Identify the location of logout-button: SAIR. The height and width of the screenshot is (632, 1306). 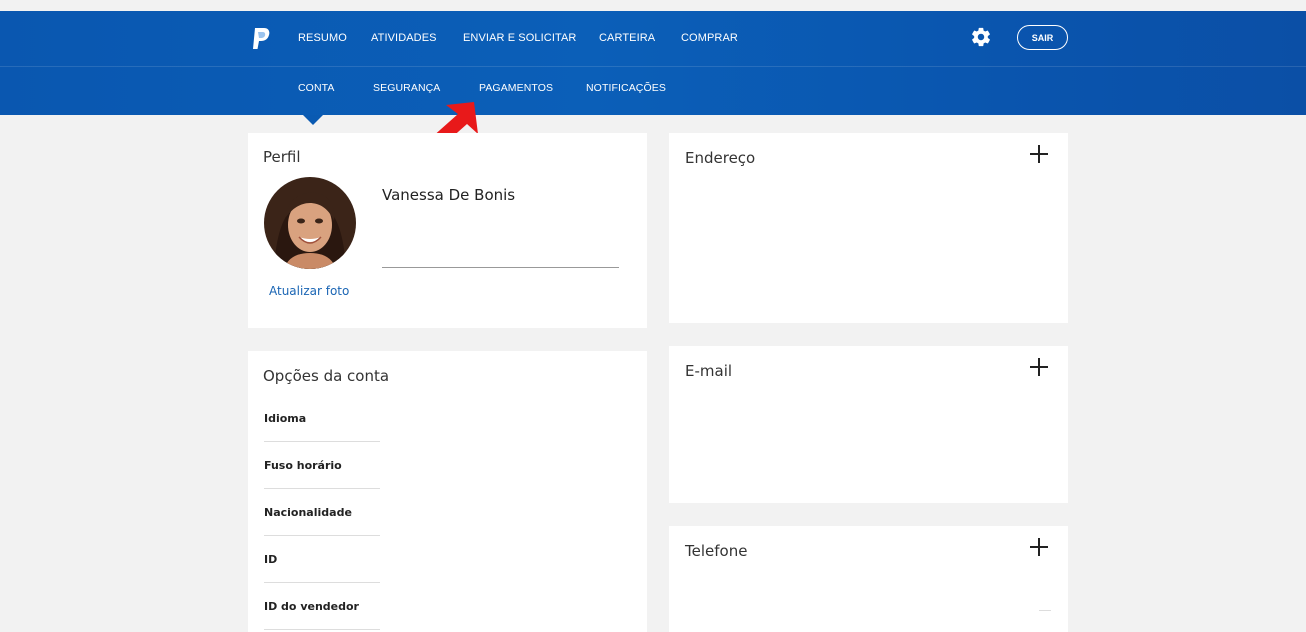
(1042, 37).